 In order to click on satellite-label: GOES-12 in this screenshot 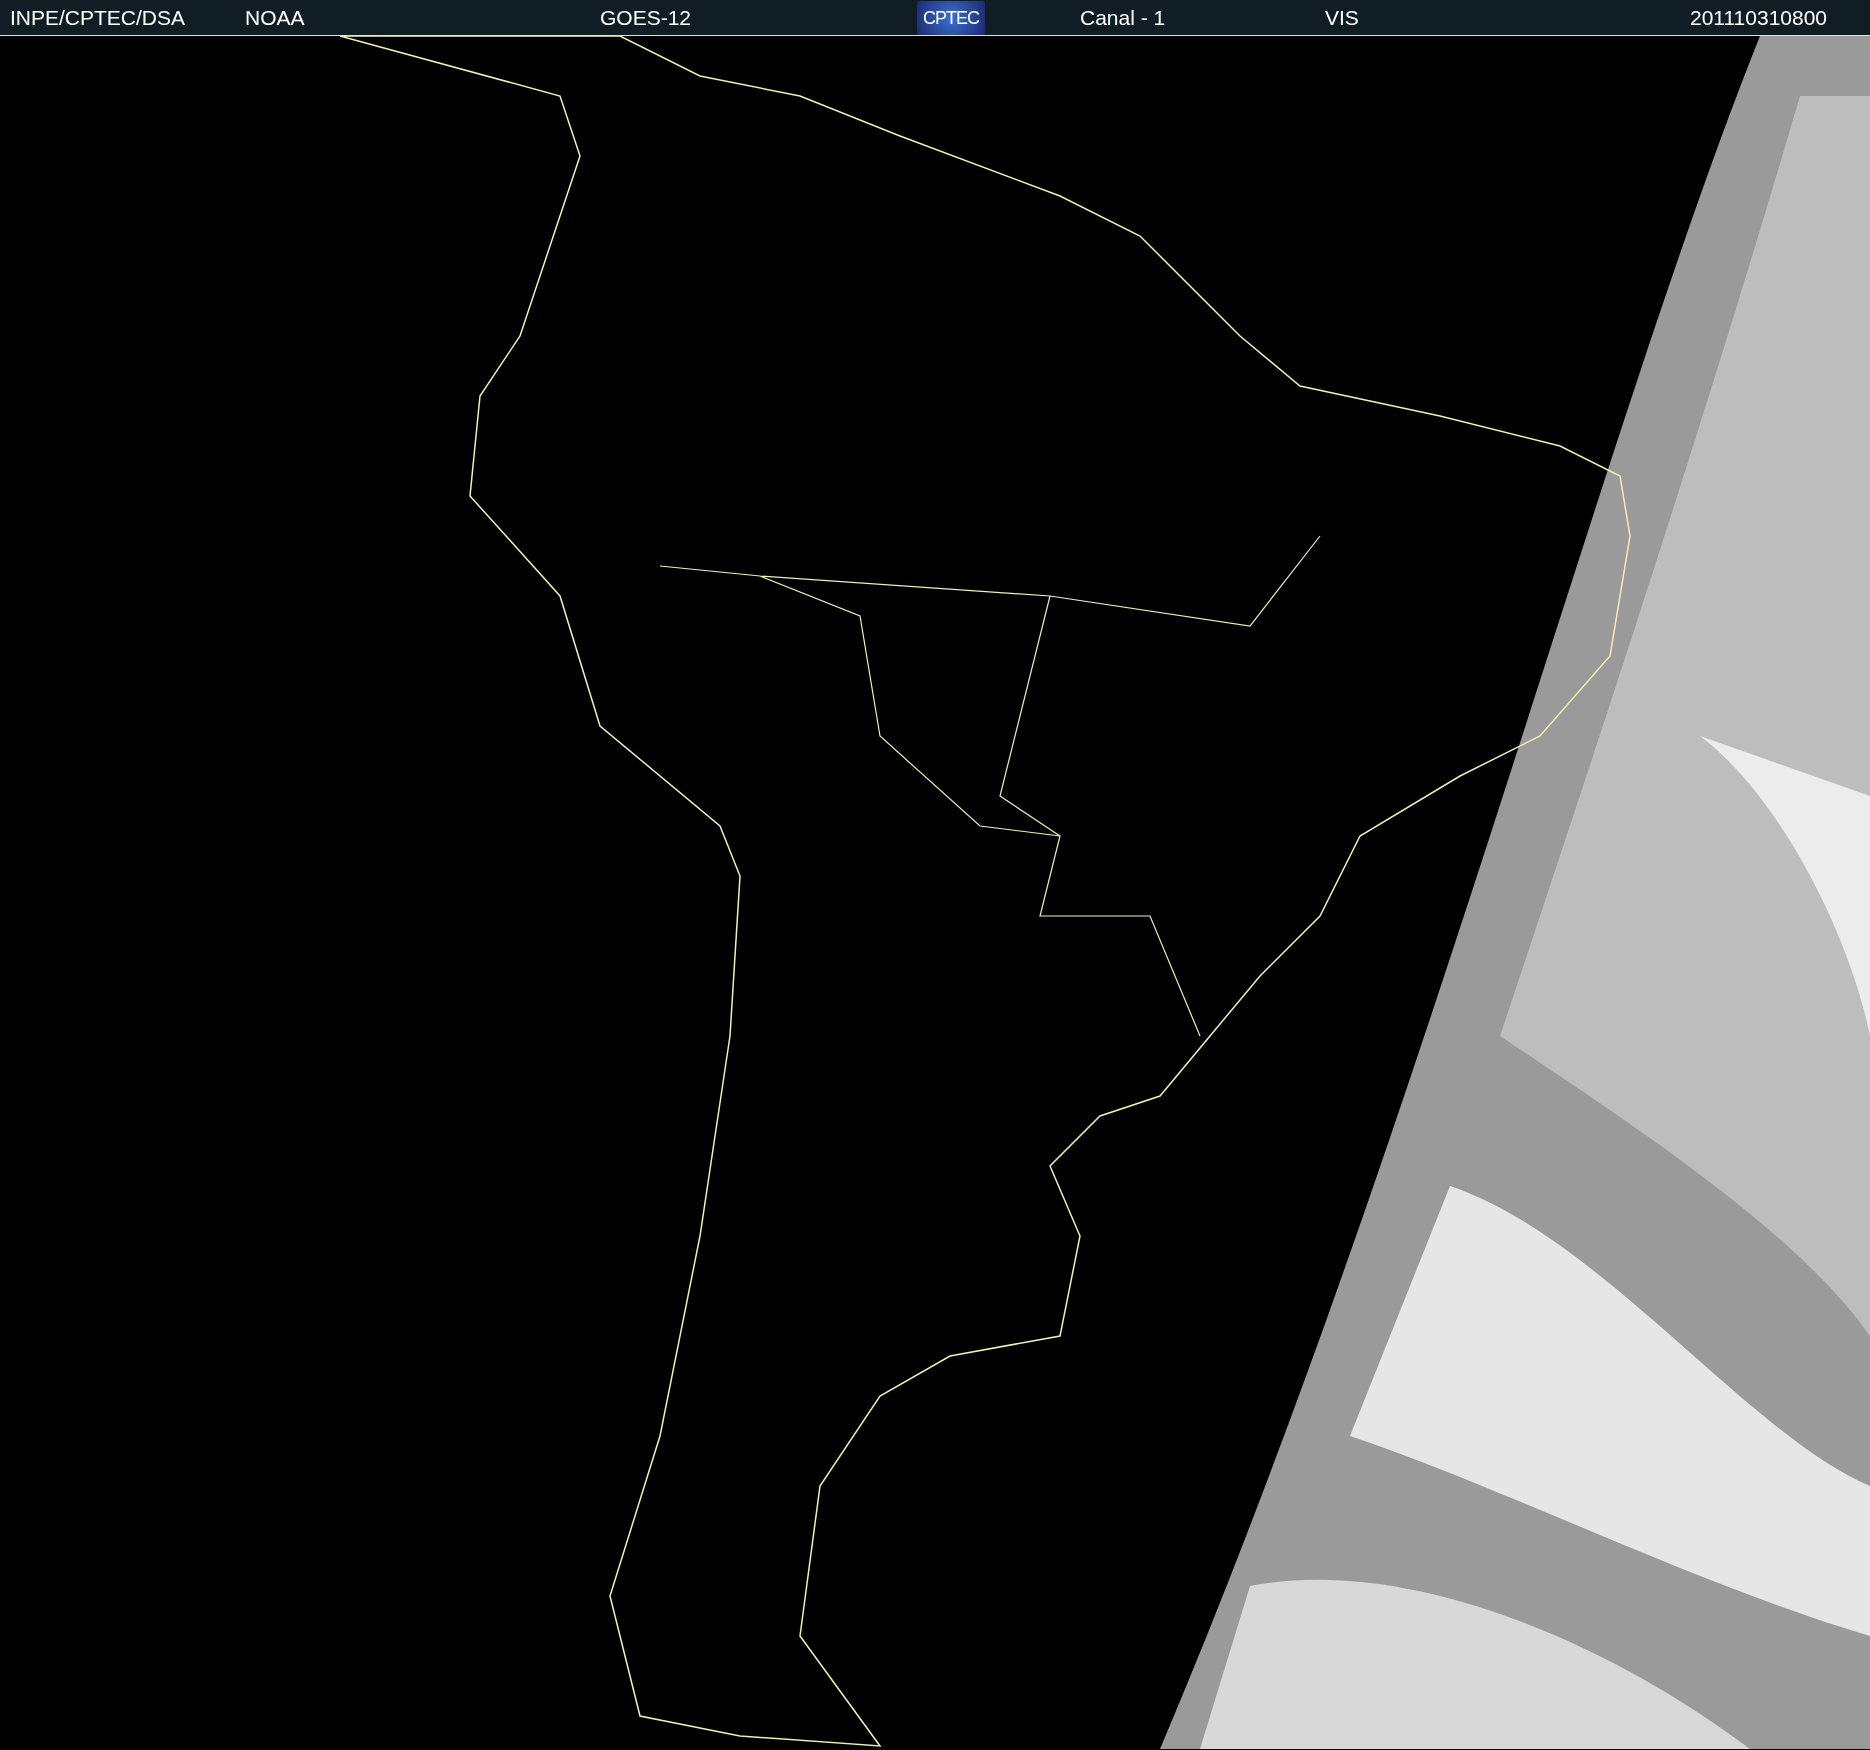, I will do `click(646, 17)`.